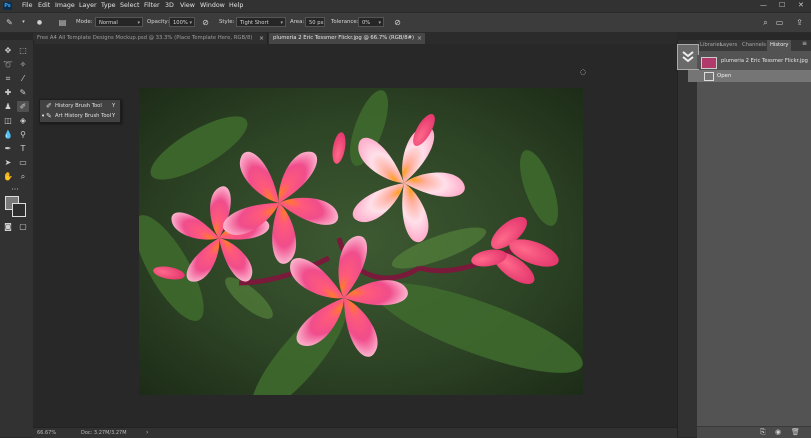 The width and height of the screenshot is (811, 438). I want to click on menu-select: Select, so click(129, 5).